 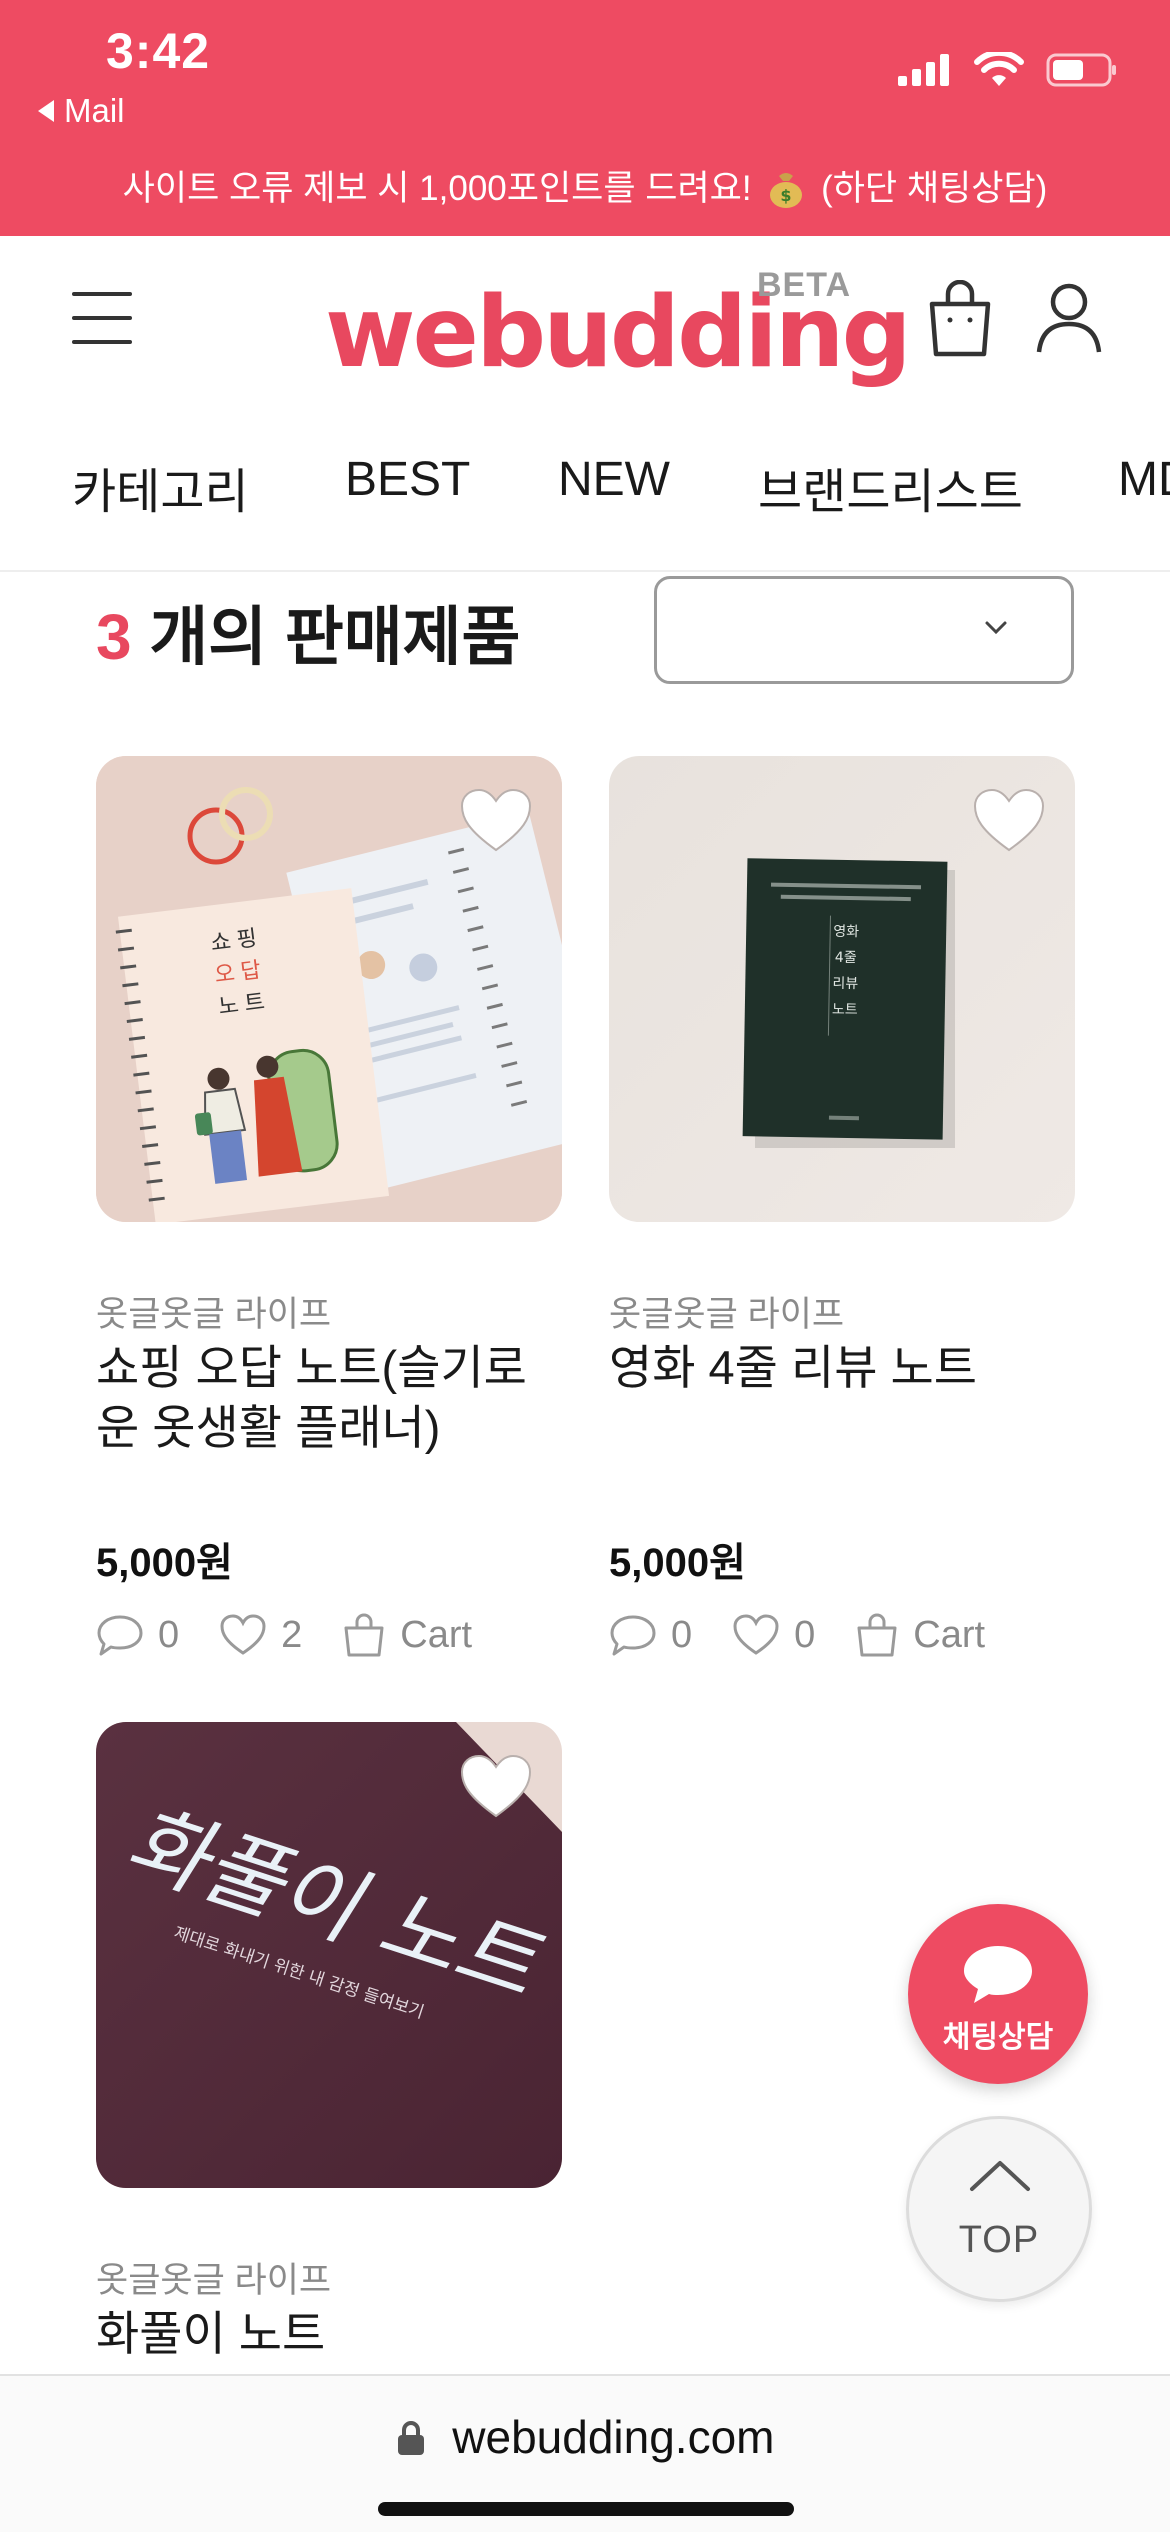 I want to click on product-count-label: 개의 판매제품, so click(x=335, y=637).